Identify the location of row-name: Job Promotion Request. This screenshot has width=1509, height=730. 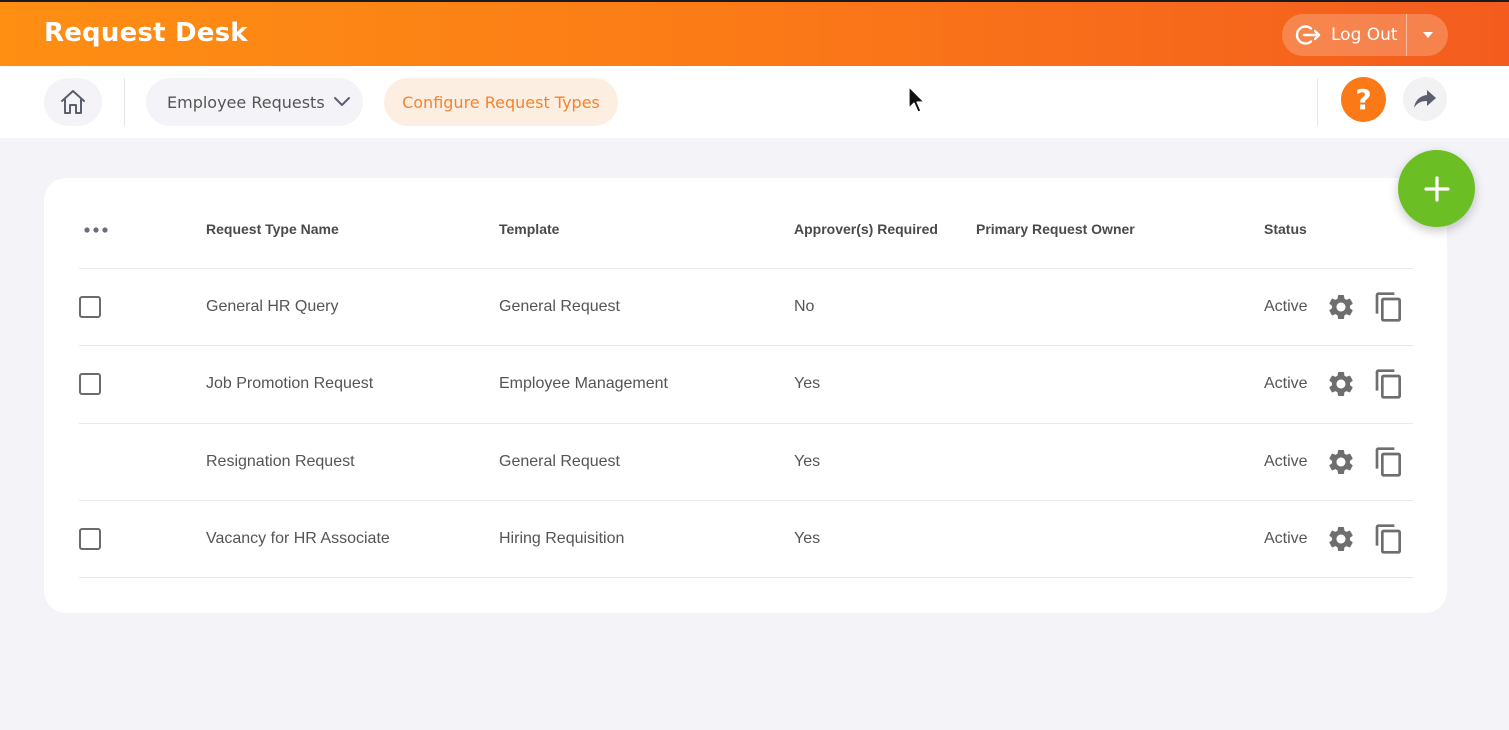
(290, 383).